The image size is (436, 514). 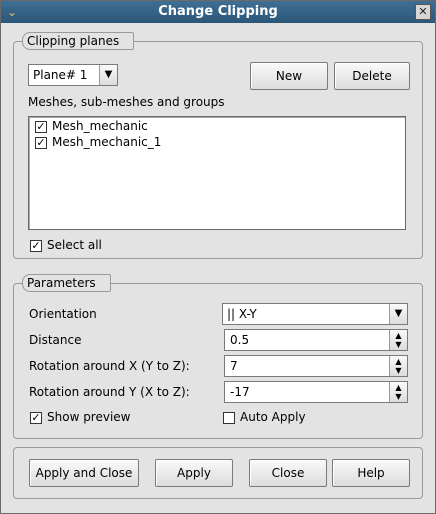 What do you see at coordinates (289, 76) in the screenshot?
I see `new-plane-button: New` at bounding box center [289, 76].